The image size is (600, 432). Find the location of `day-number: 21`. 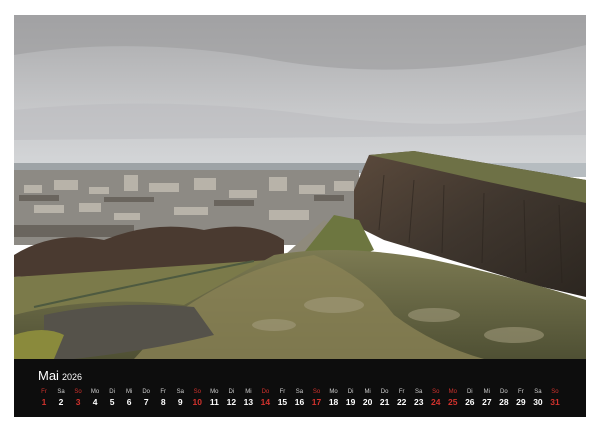

day-number: 21 is located at coordinates (384, 402).